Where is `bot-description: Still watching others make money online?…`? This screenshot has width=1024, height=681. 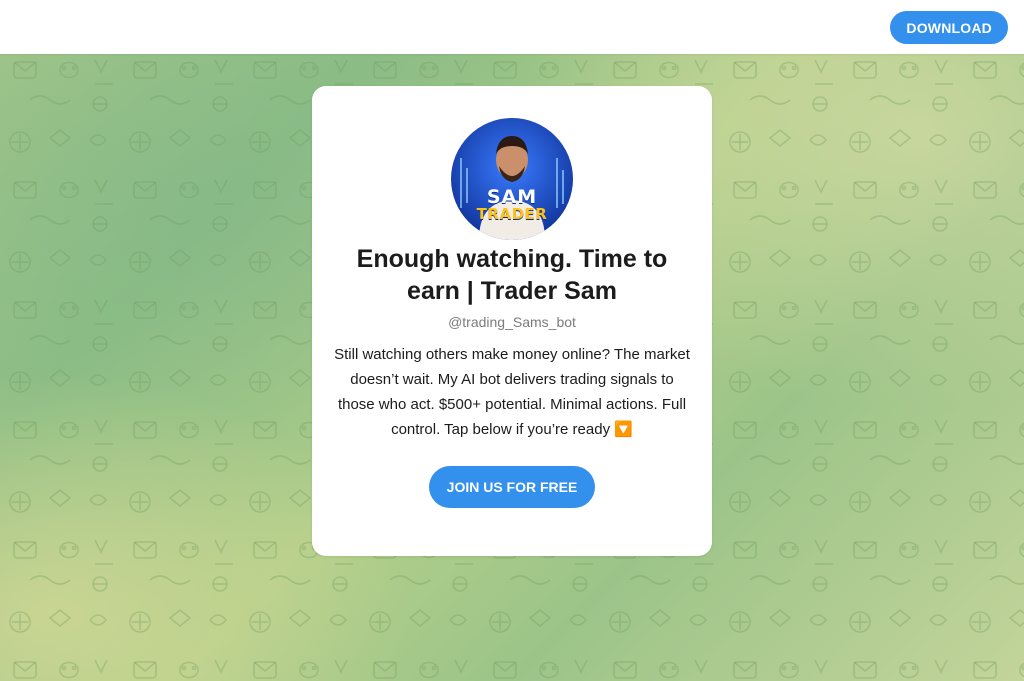 bot-description: Still watching others make money online?… is located at coordinates (512, 392).